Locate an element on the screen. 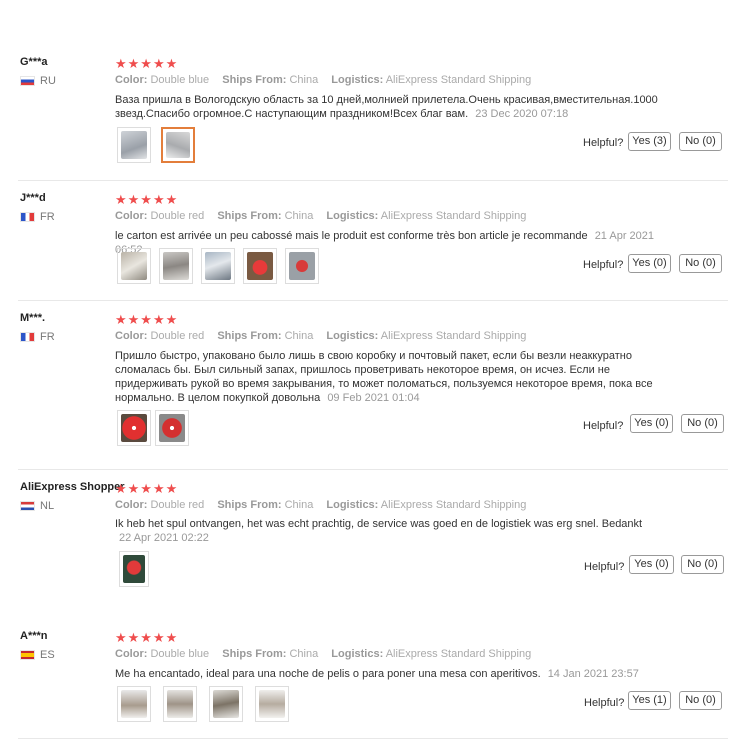 This screenshot has width=750, height=741. reviewer-name: M***. is located at coordinates (33, 318).